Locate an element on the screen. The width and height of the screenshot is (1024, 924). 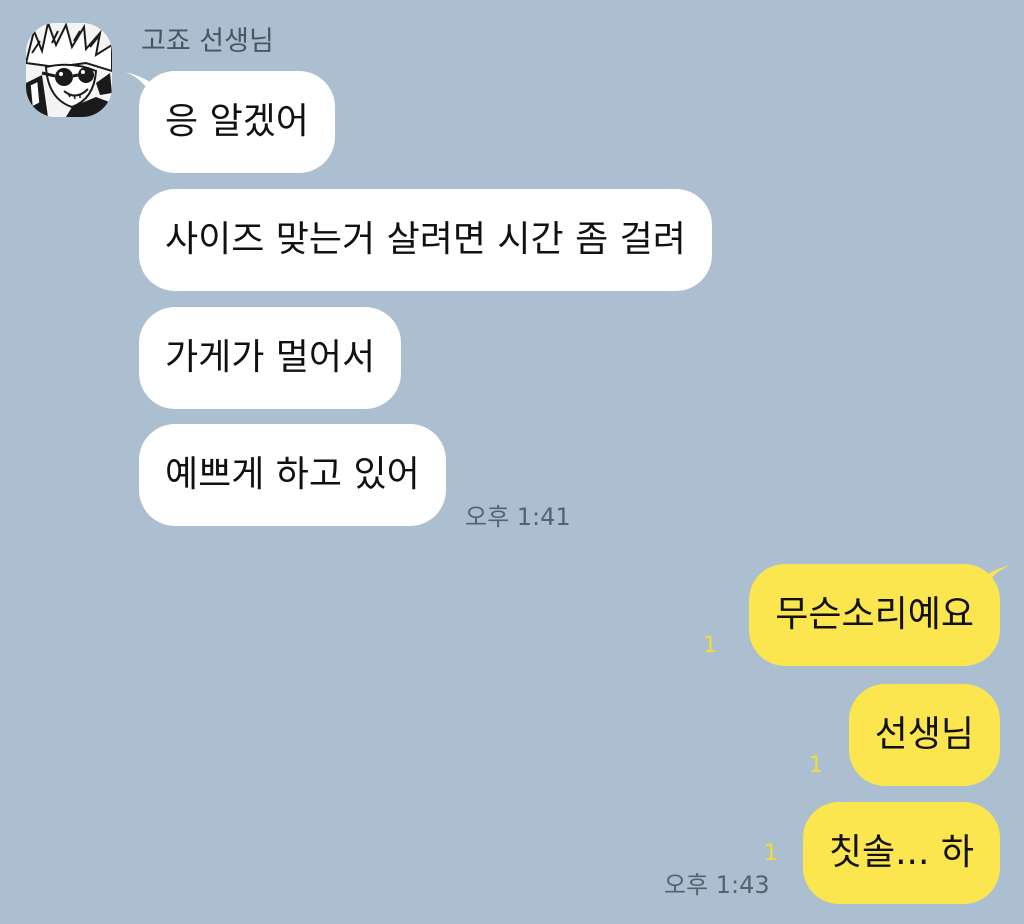
incoming-message-bubble: 응 알겠어 is located at coordinates (237, 122).